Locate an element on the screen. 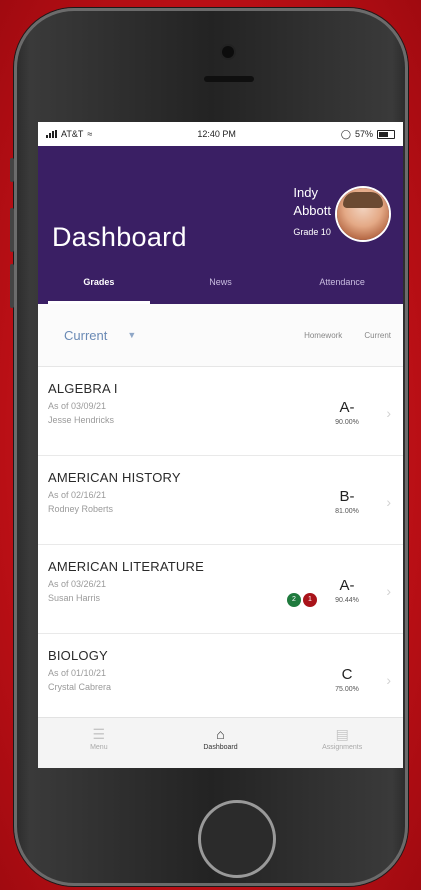 This screenshot has width=421, height=890. status-bar: AT&T ≈ 12:40 PM ◯ 57% is located at coordinates (220, 134).